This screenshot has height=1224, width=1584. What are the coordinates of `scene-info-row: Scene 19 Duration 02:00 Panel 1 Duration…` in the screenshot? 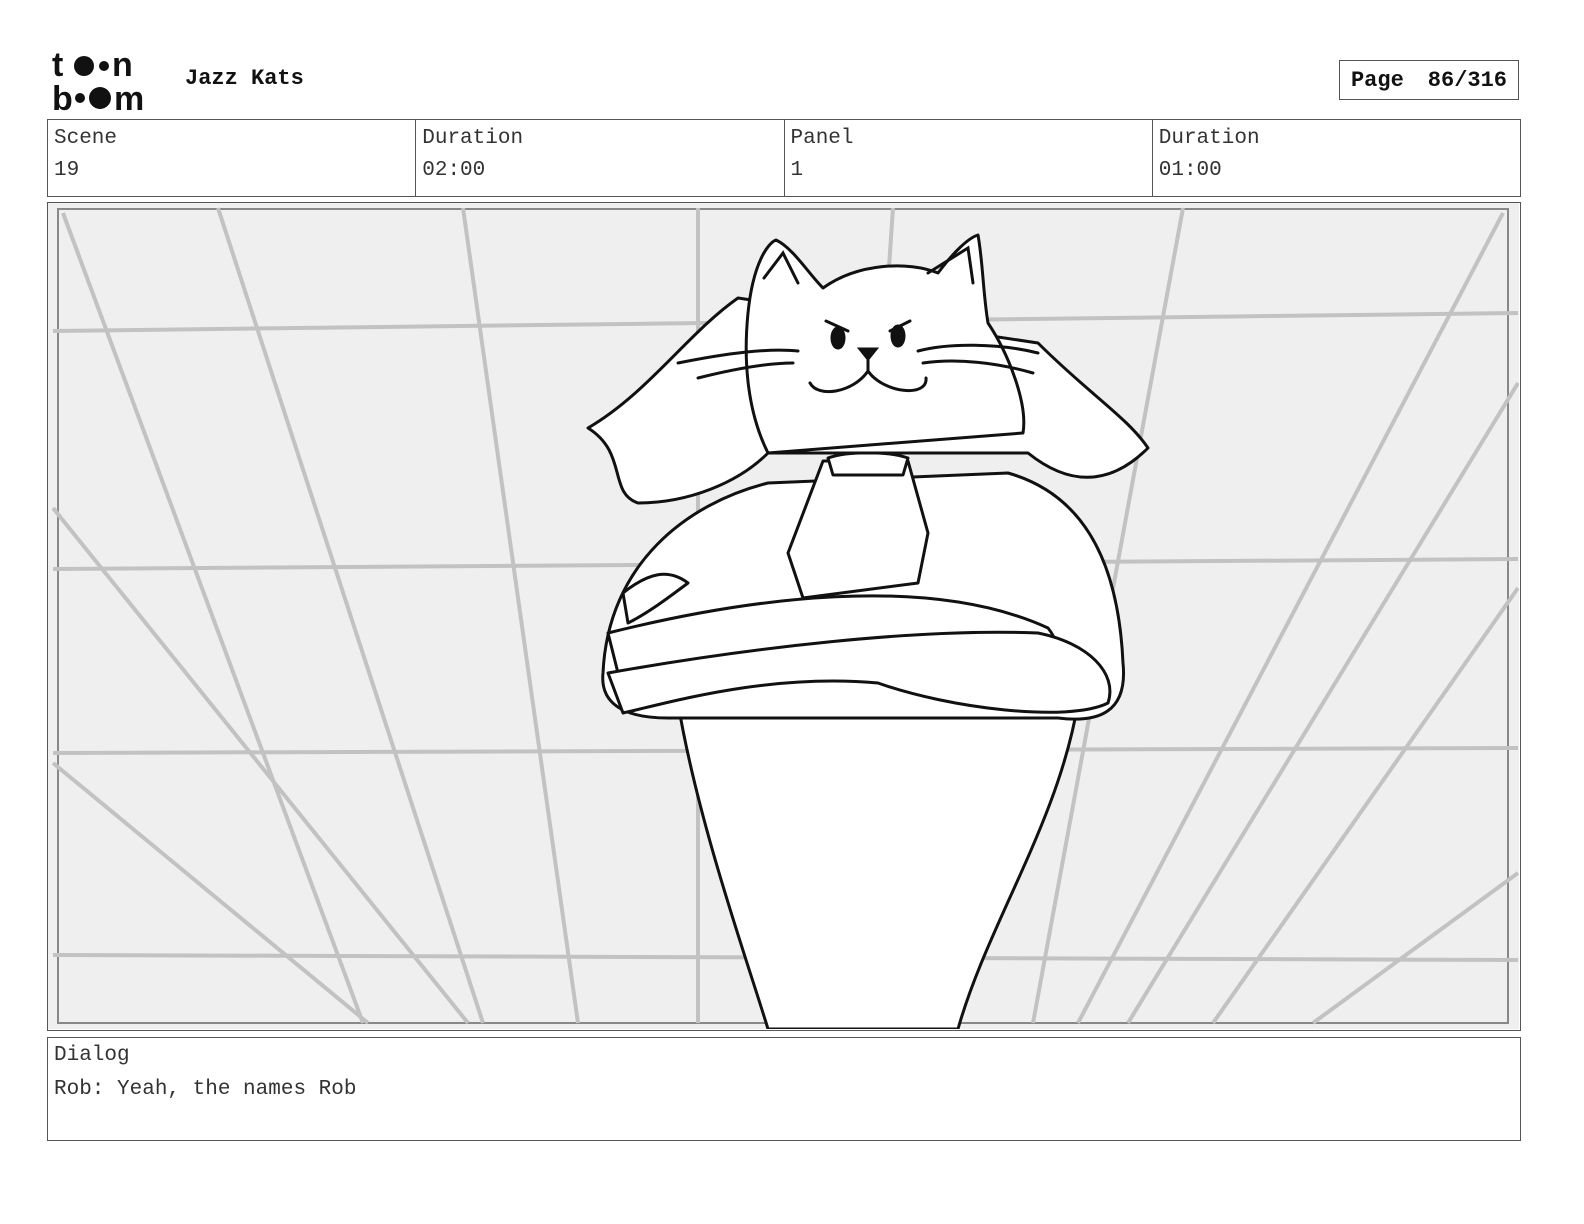 It's located at (784, 158).